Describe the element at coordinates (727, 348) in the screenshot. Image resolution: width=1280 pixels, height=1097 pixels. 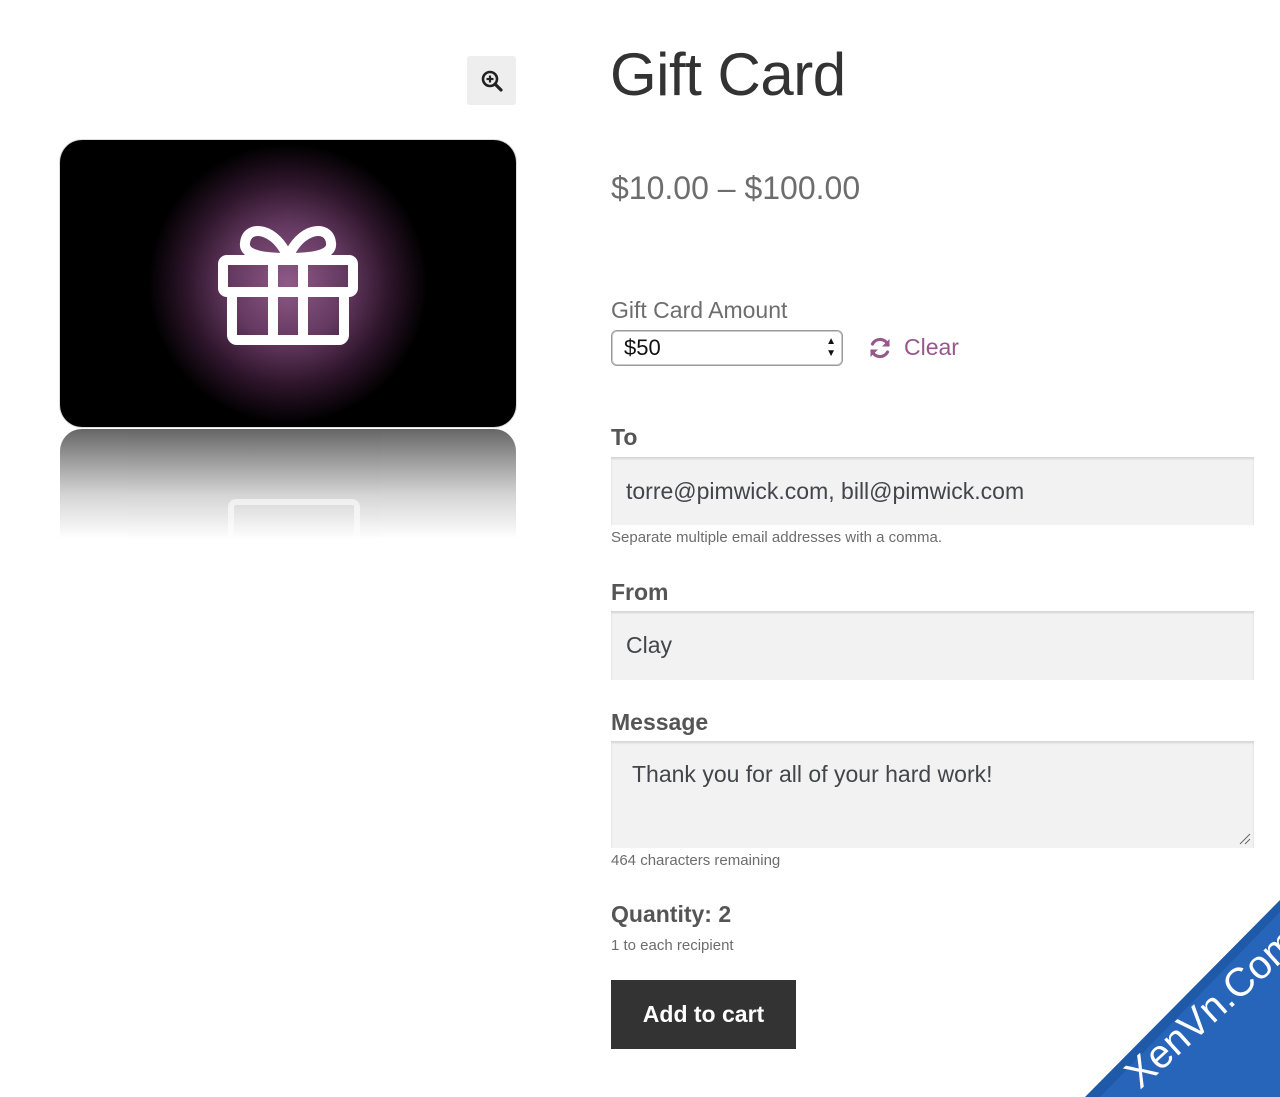
I see `amount-select: $50 ▲ ▼` at that location.